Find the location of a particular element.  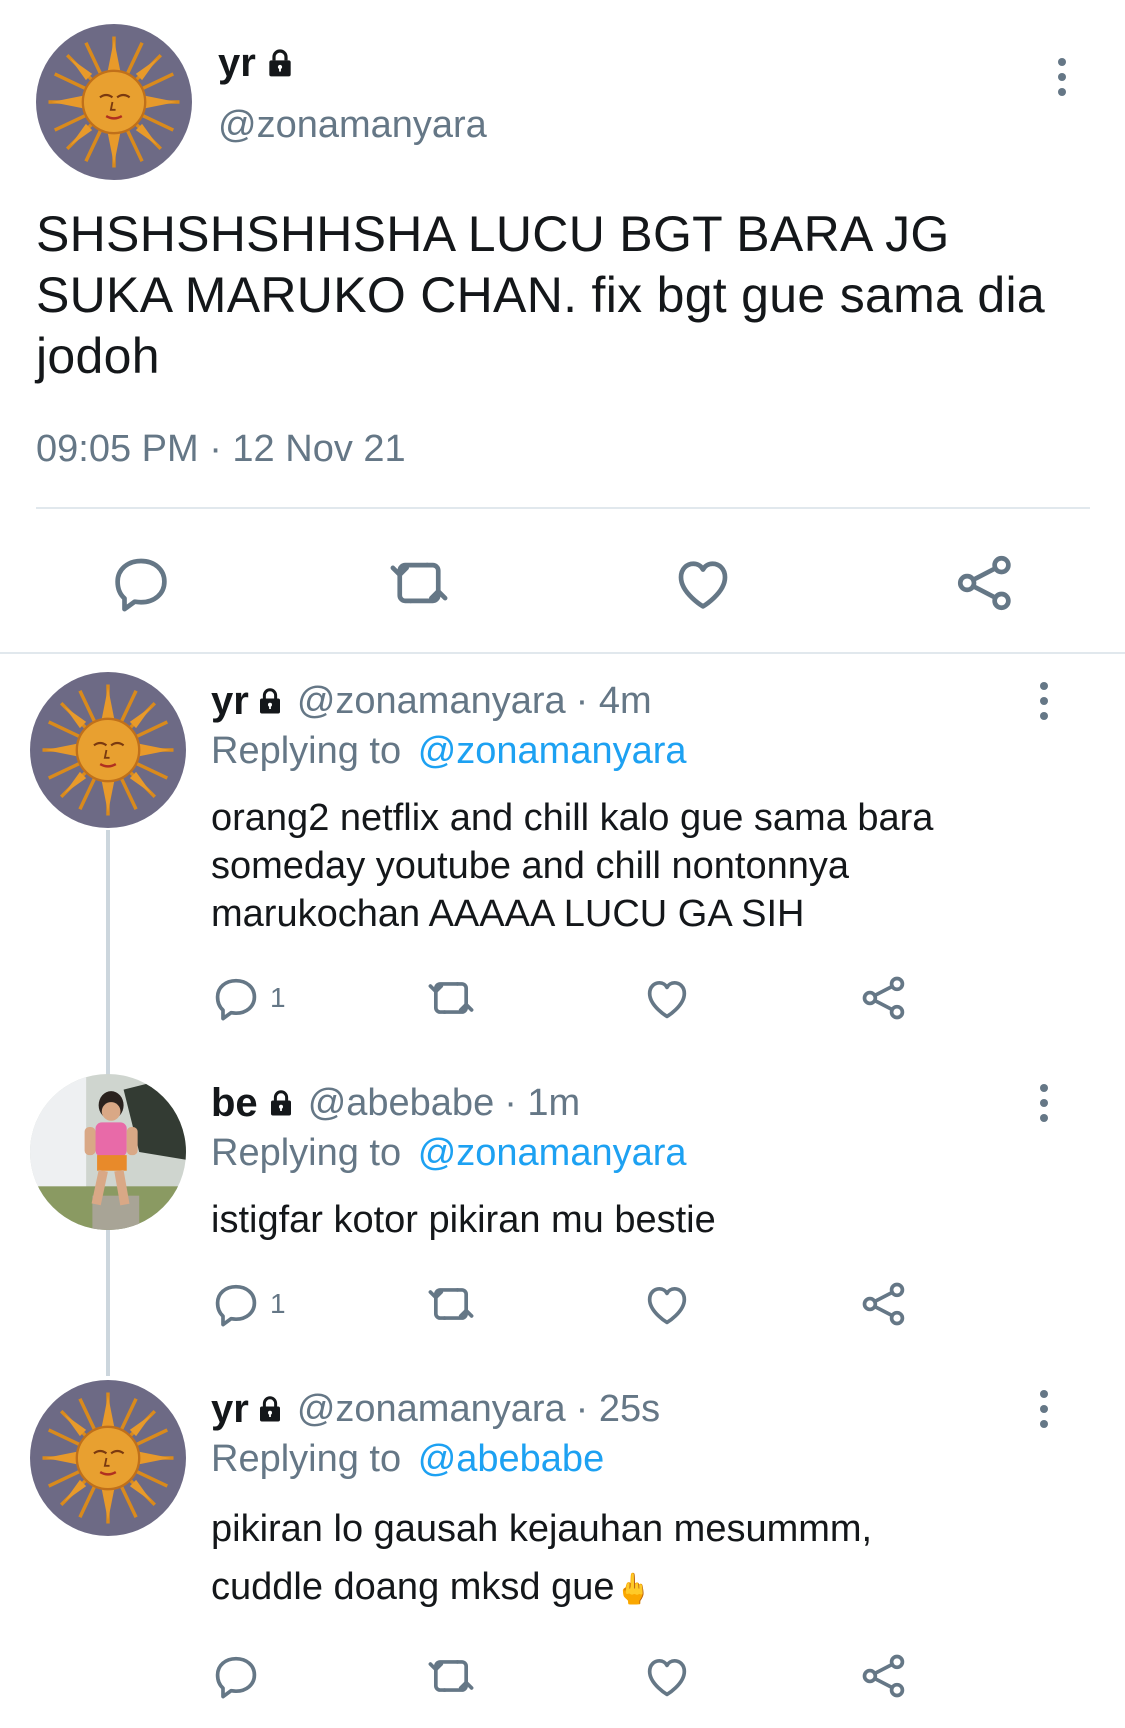

divider is located at coordinates (563, 508).